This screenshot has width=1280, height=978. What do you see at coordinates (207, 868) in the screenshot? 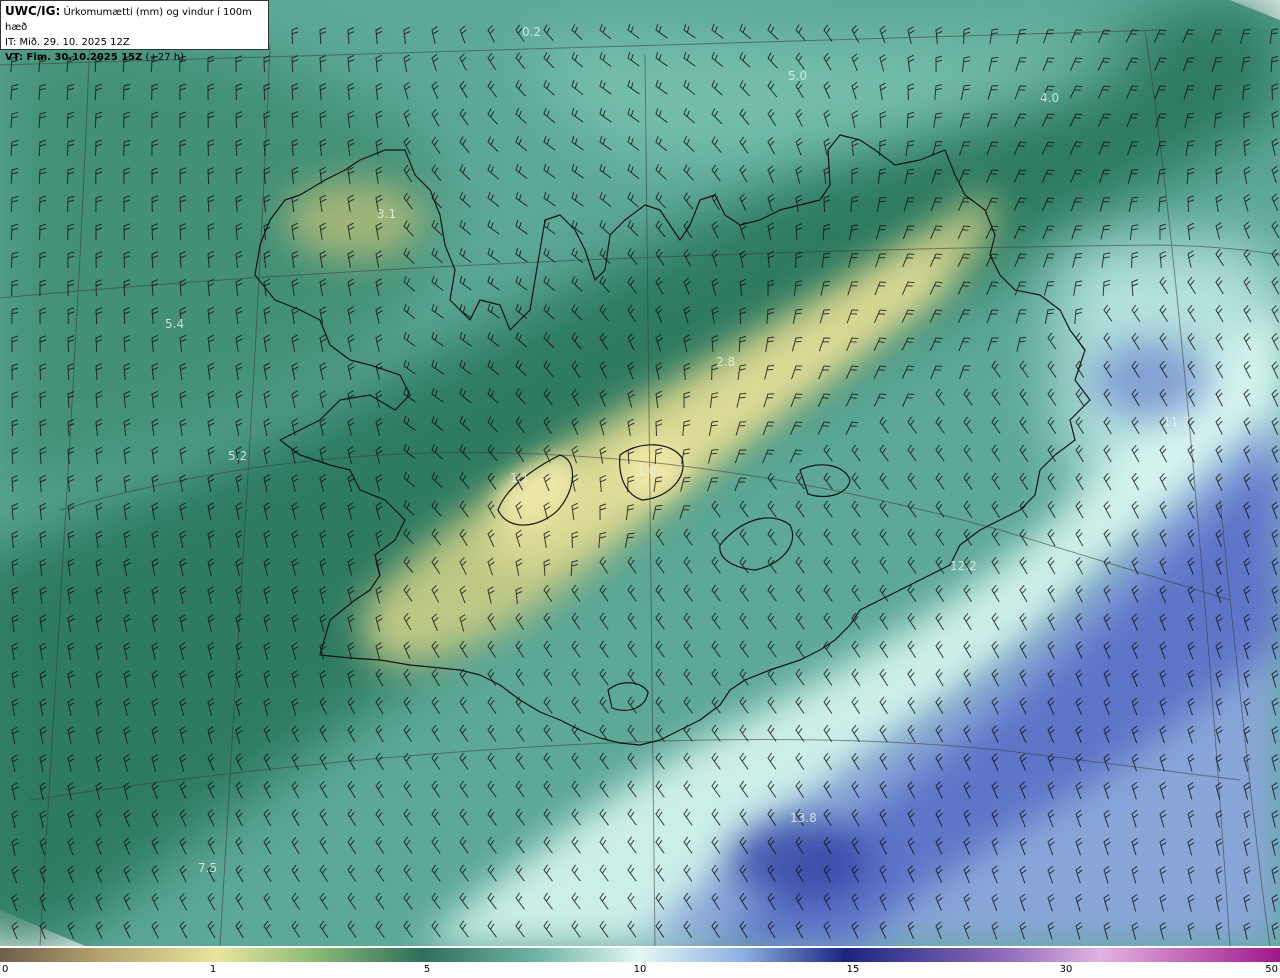
I see `value-label: 7.5` at bounding box center [207, 868].